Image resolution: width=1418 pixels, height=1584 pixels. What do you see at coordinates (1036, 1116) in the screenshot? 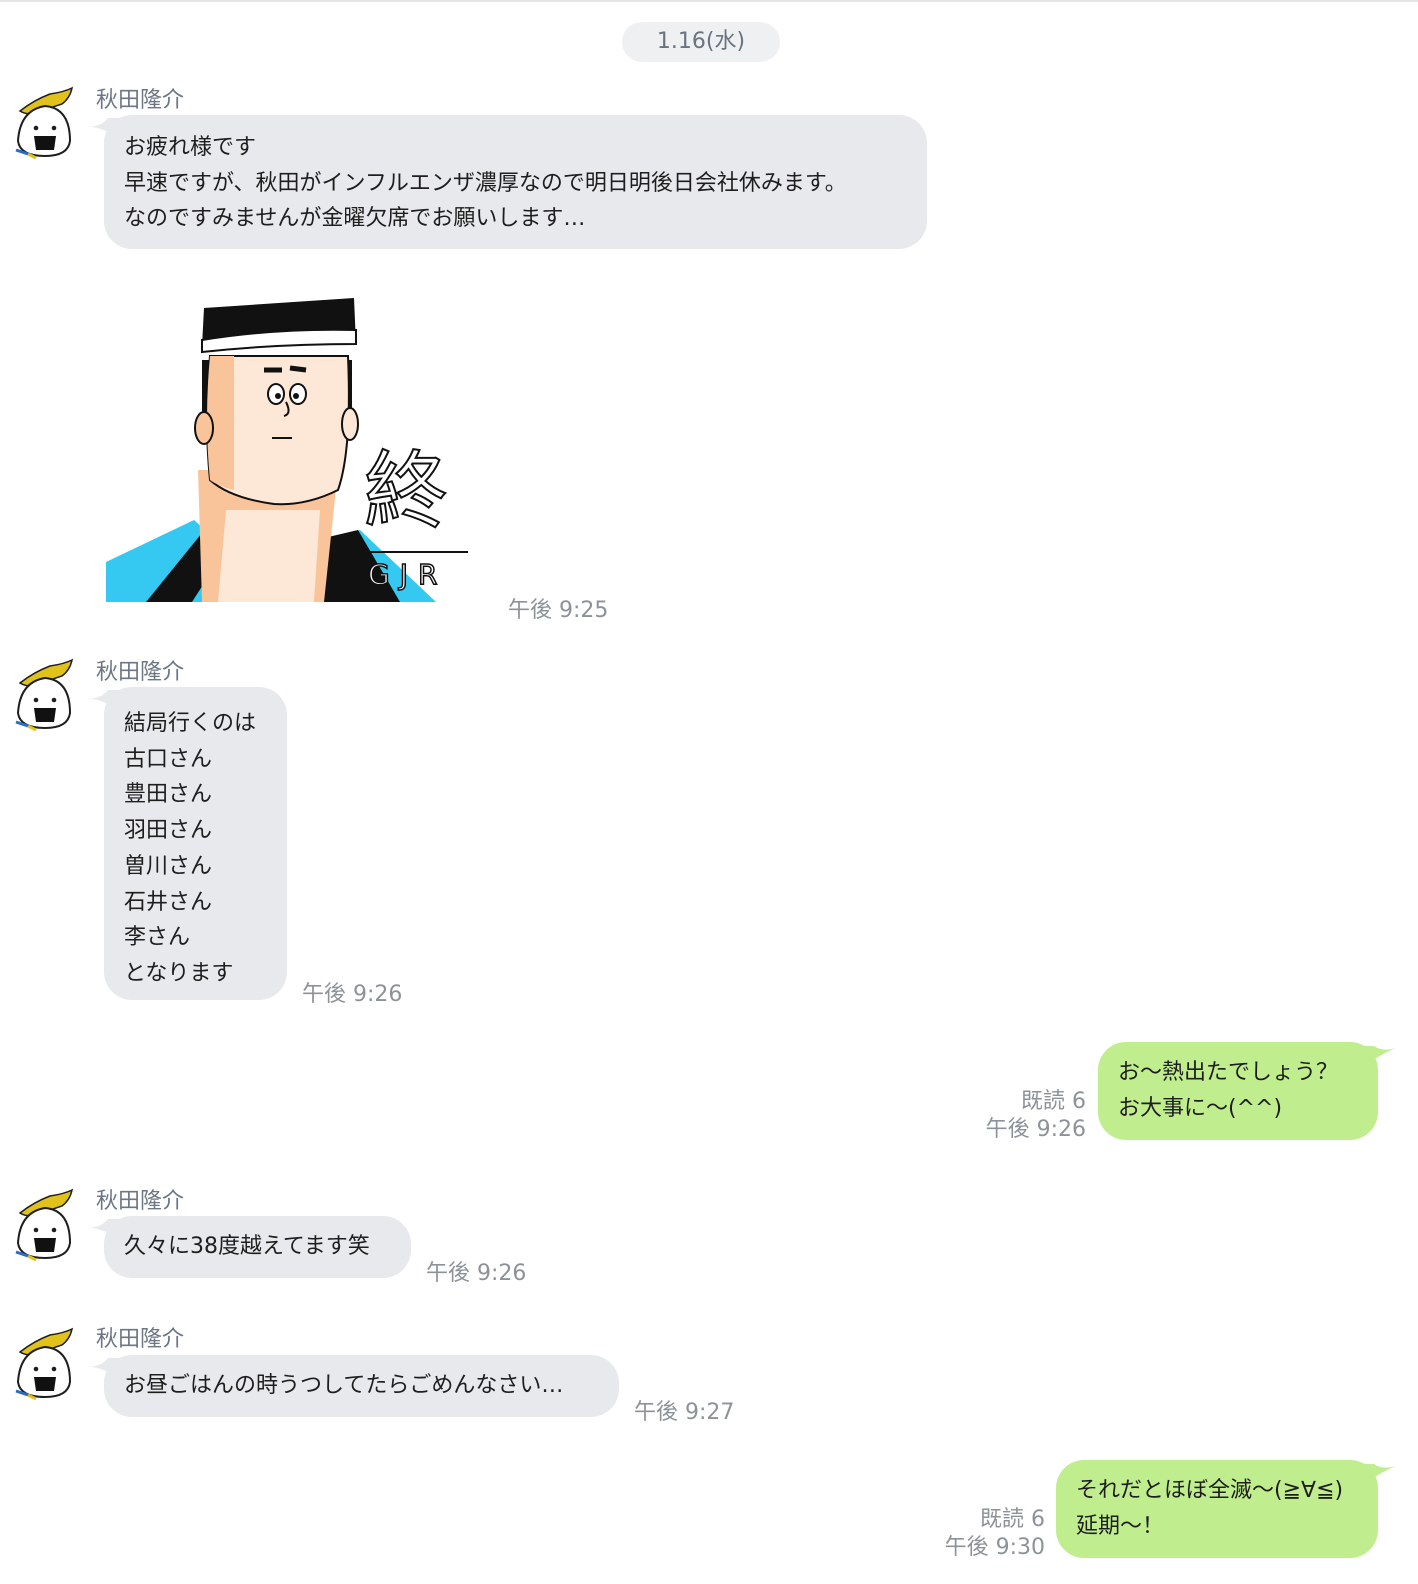
I see `message-meta: 既読 6 午後 9:26` at bounding box center [1036, 1116].